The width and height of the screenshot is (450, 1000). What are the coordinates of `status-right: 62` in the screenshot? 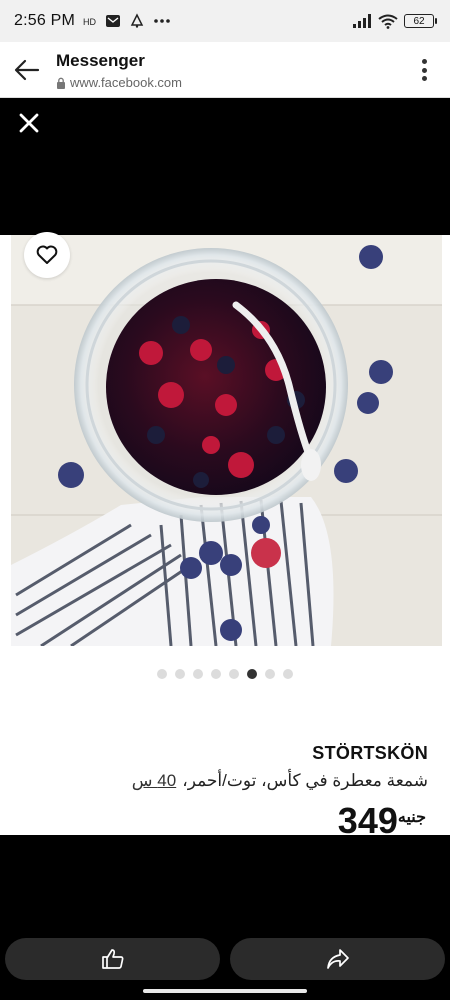 It's located at (394, 21).